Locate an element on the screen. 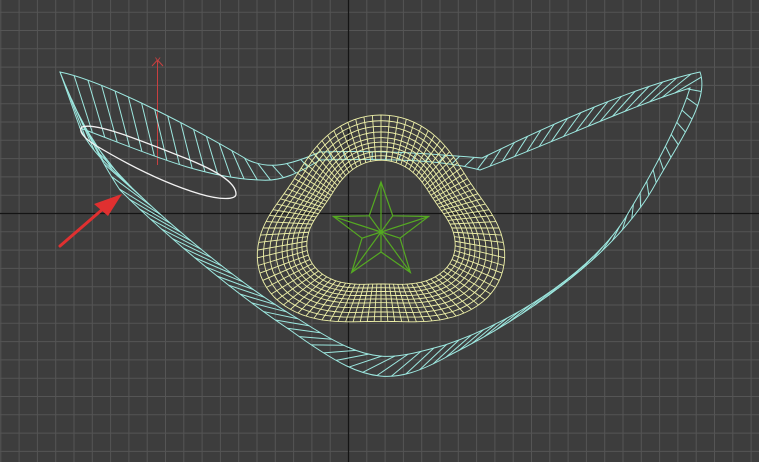 This screenshot has height=462, width=759. annotation-arrow is located at coordinates (90, 221).